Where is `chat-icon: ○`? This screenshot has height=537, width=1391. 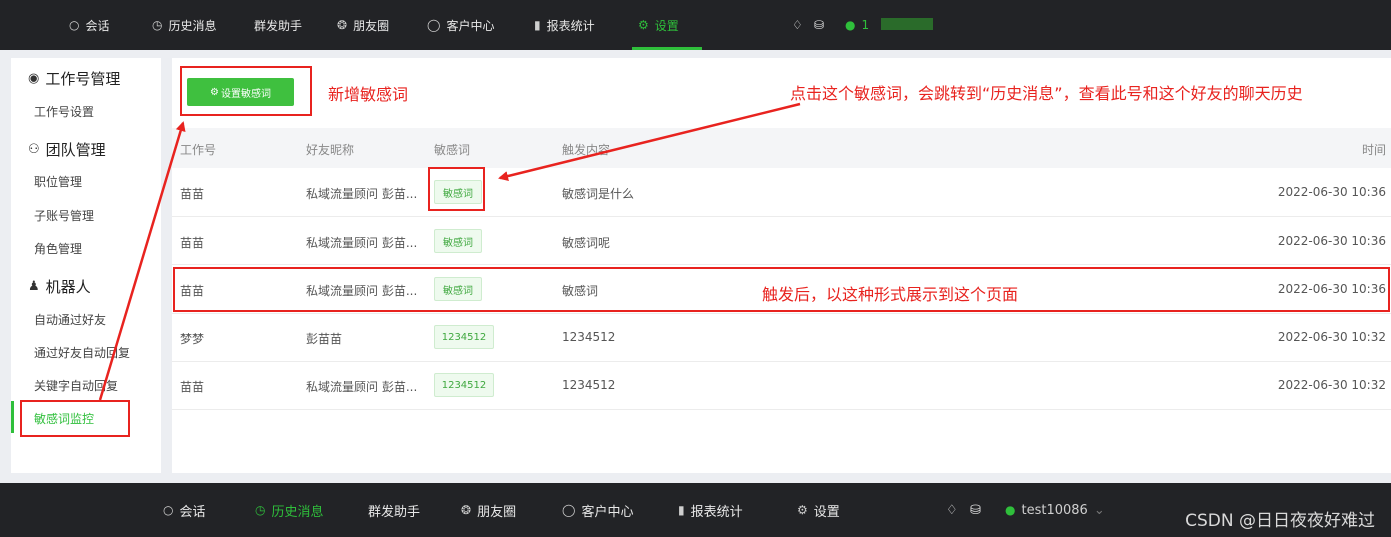 chat-icon: ○ is located at coordinates (168, 510).